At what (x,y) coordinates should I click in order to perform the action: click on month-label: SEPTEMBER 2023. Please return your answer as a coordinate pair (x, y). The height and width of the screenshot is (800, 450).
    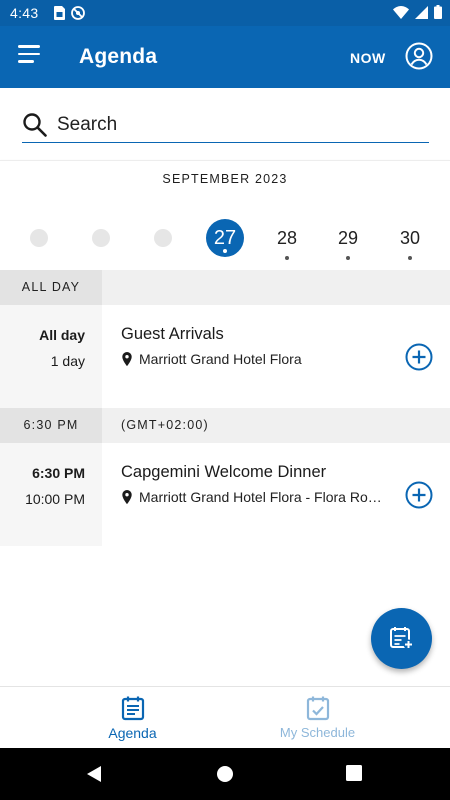
    Looking at the image, I should click on (225, 179).